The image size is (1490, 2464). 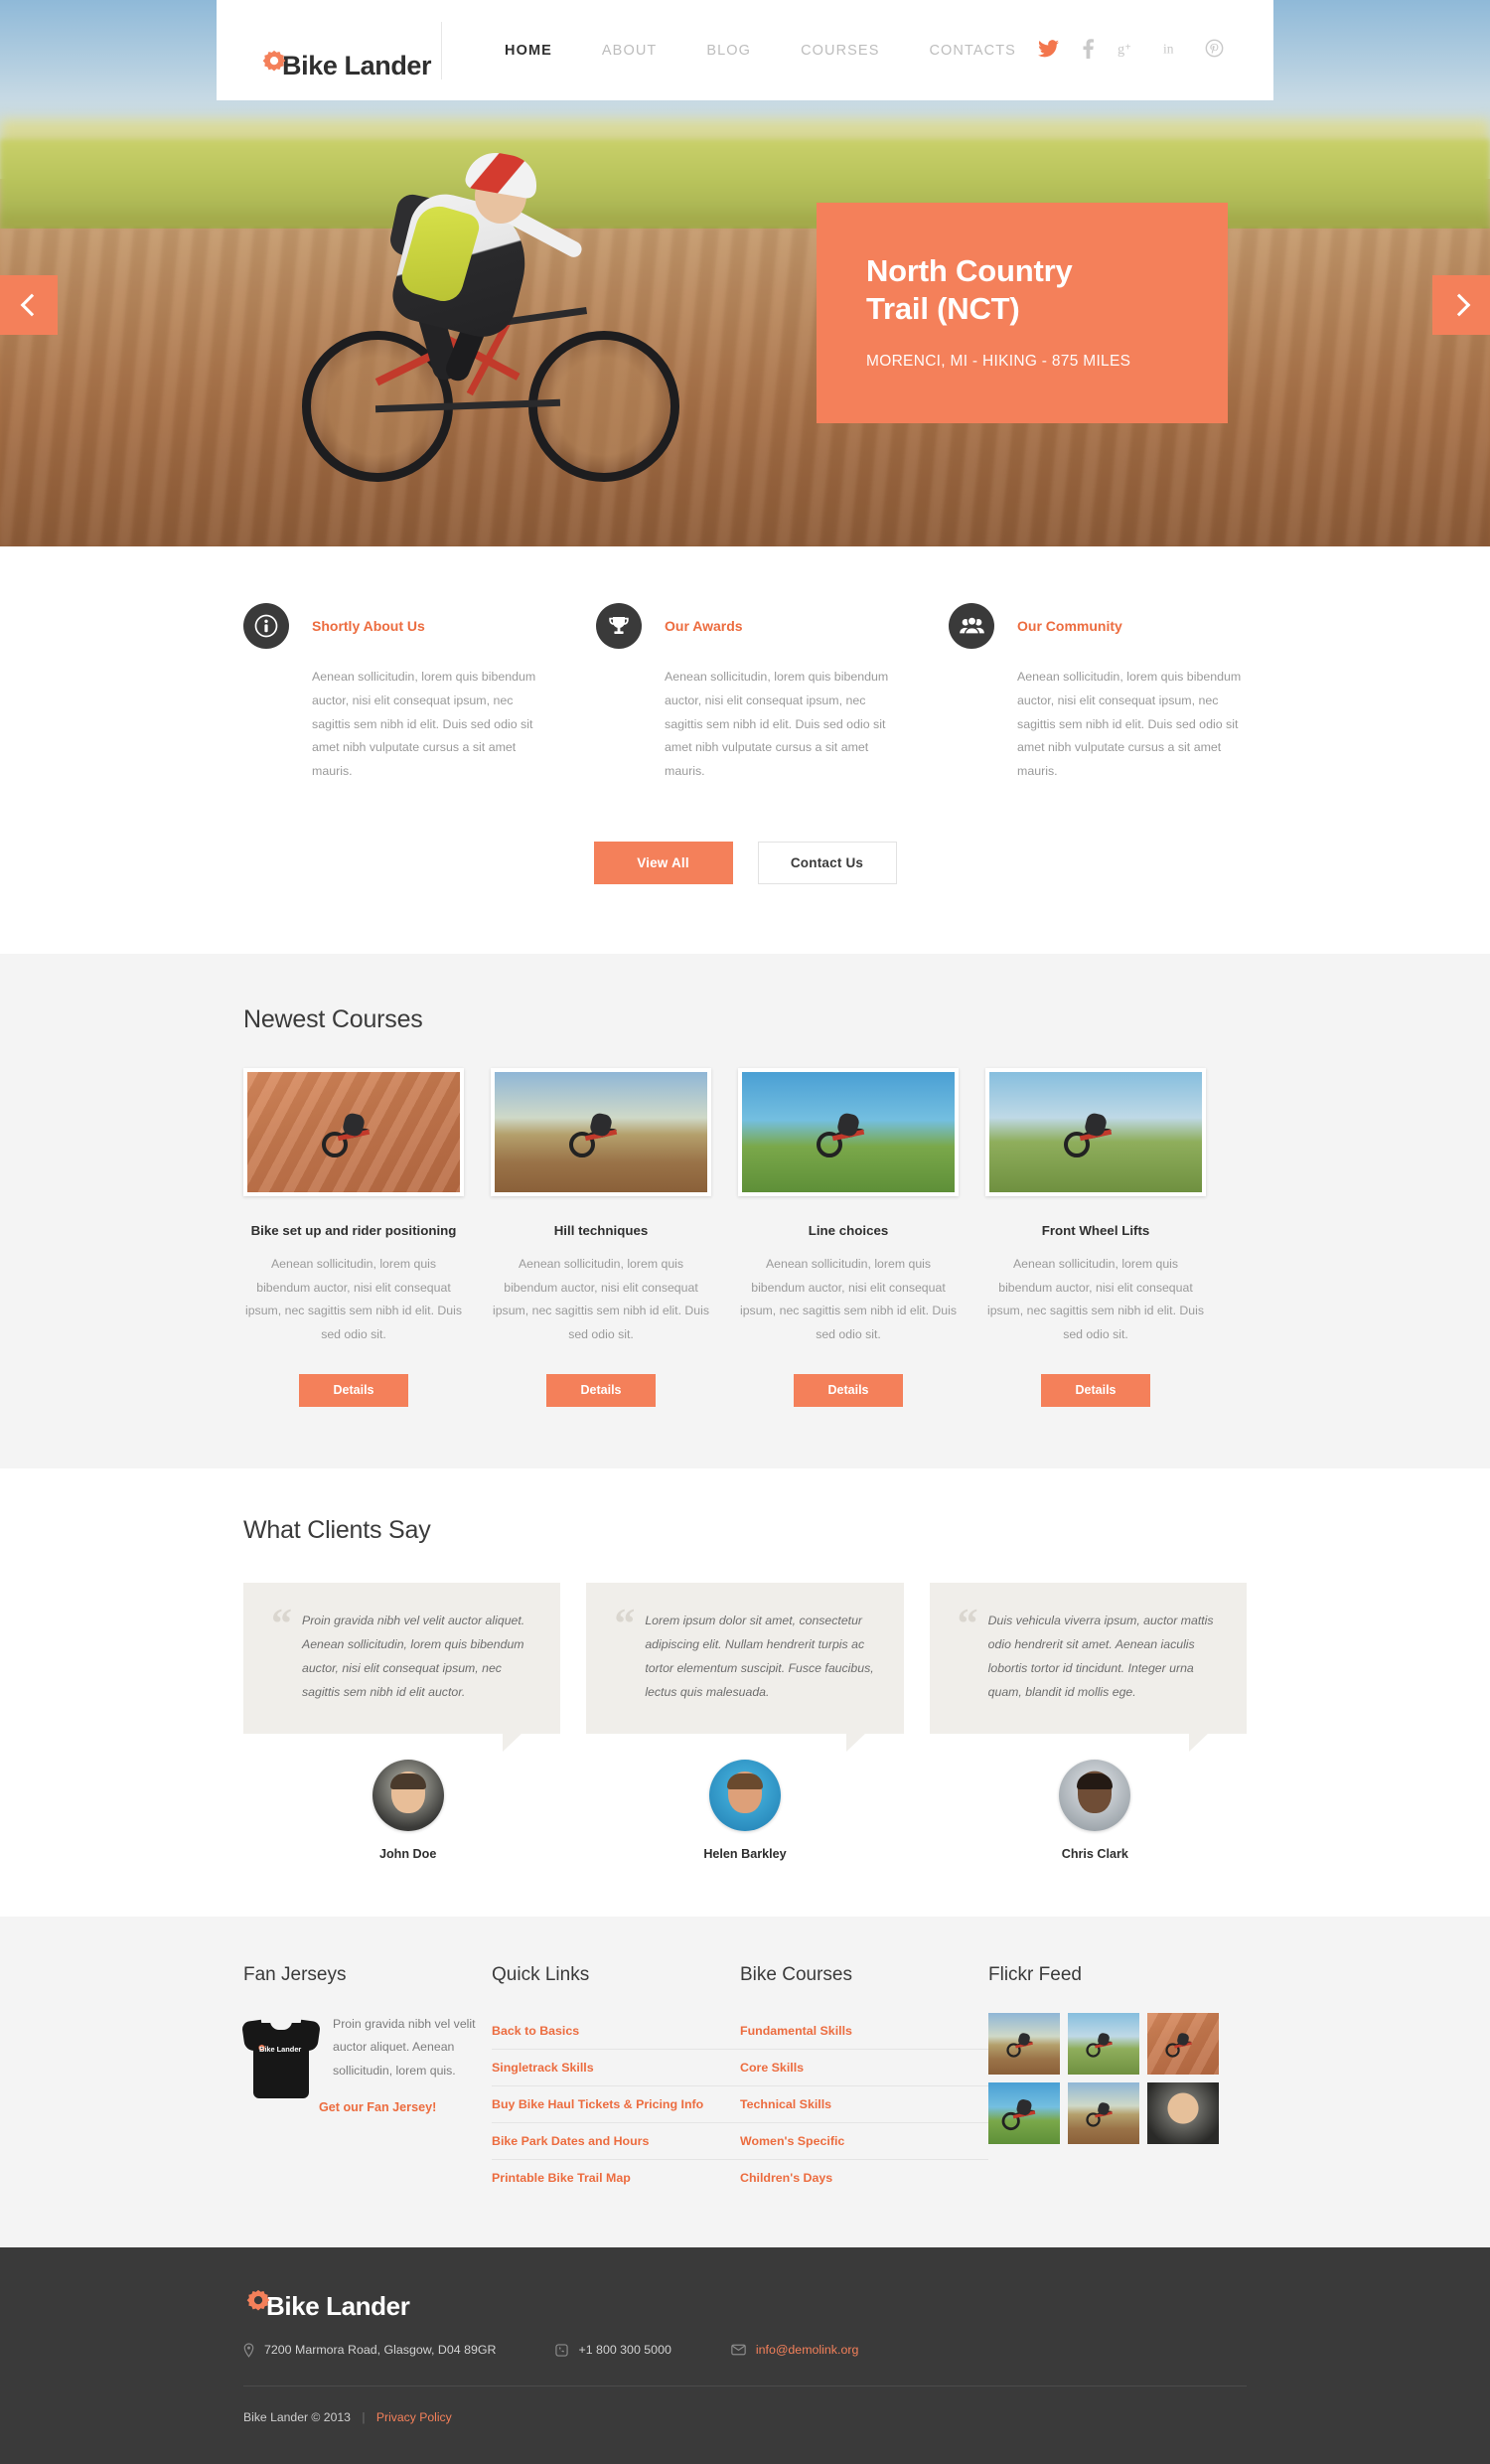 What do you see at coordinates (808, 2350) in the screenshot?
I see `footer-email-link: info@demolink.org` at bounding box center [808, 2350].